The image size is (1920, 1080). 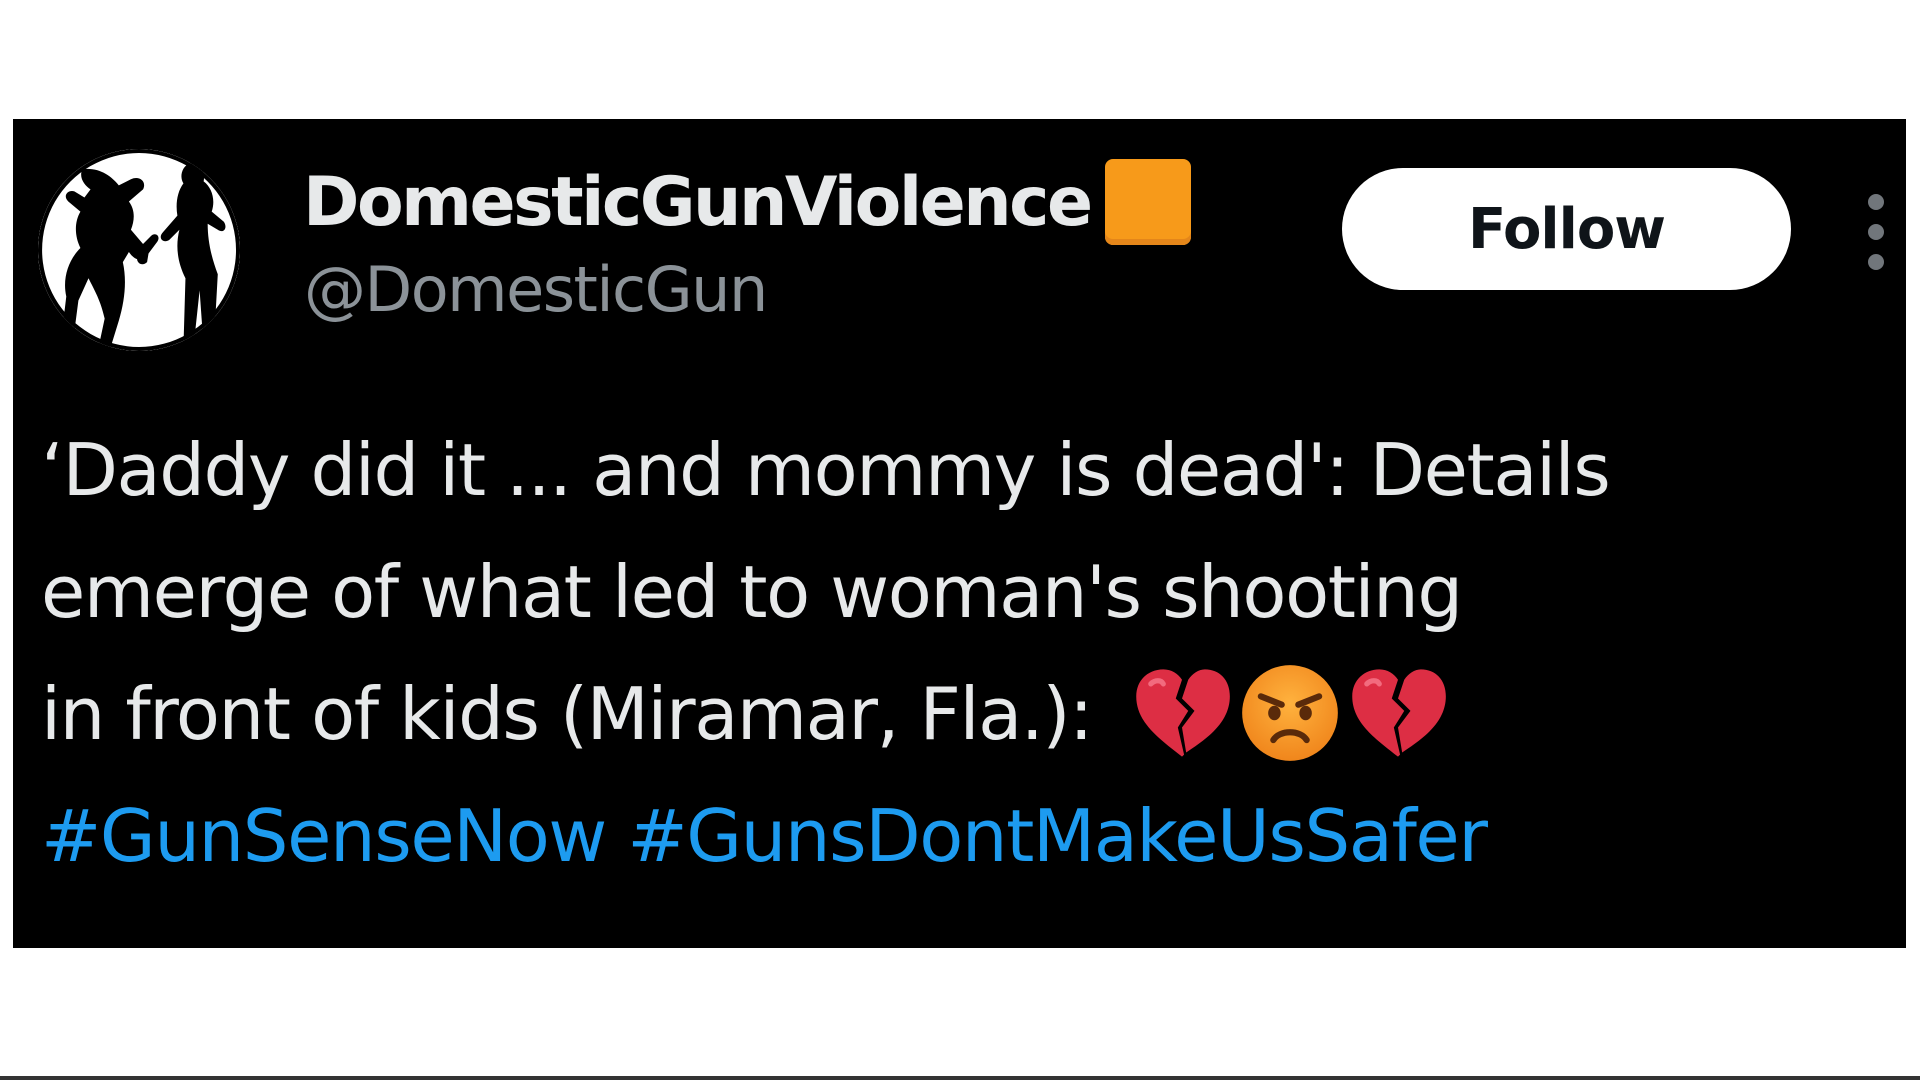 I want to click on display-name: DomesticGunViolence, so click(x=698, y=202).